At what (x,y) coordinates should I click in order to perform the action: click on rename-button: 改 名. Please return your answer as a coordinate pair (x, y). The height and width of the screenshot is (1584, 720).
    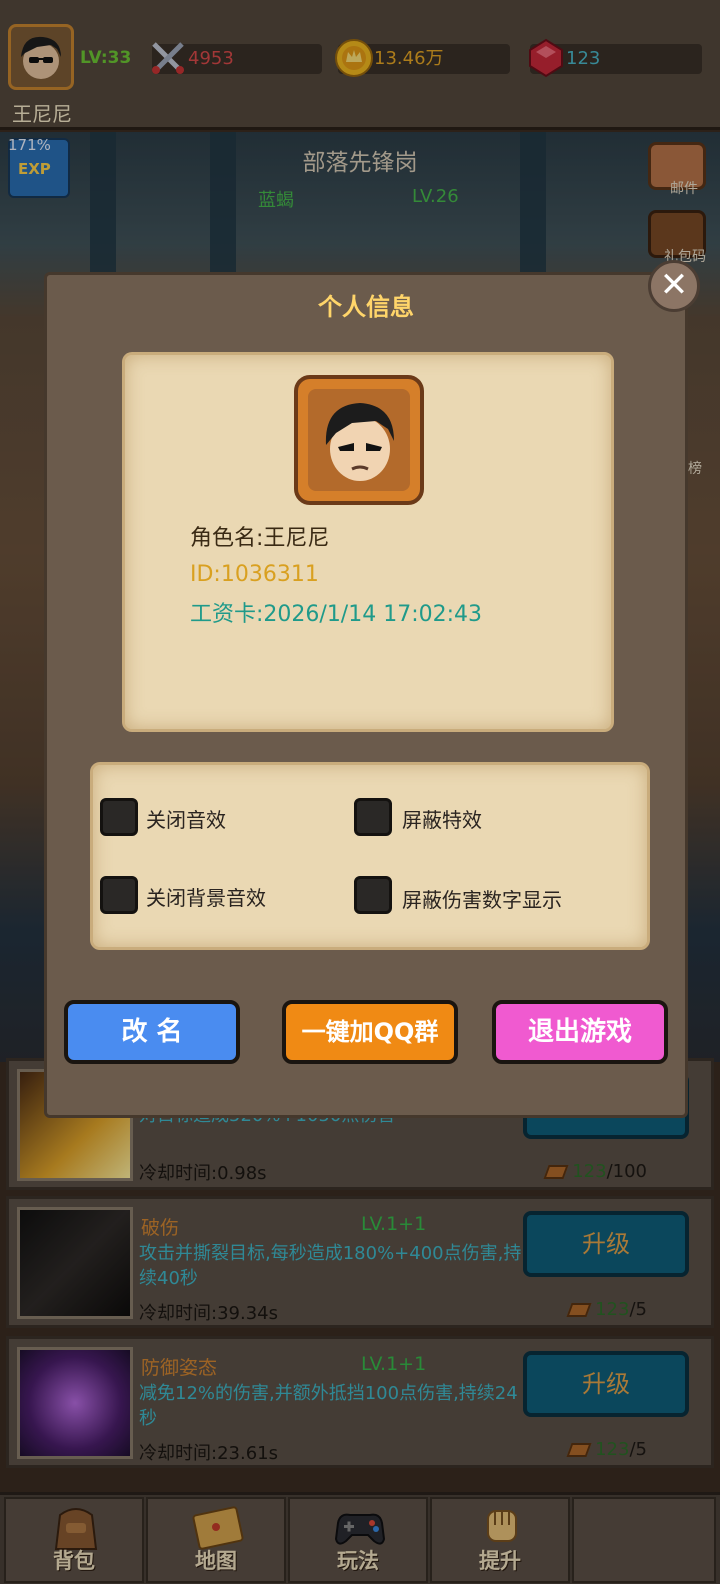
    Looking at the image, I should click on (152, 1032).